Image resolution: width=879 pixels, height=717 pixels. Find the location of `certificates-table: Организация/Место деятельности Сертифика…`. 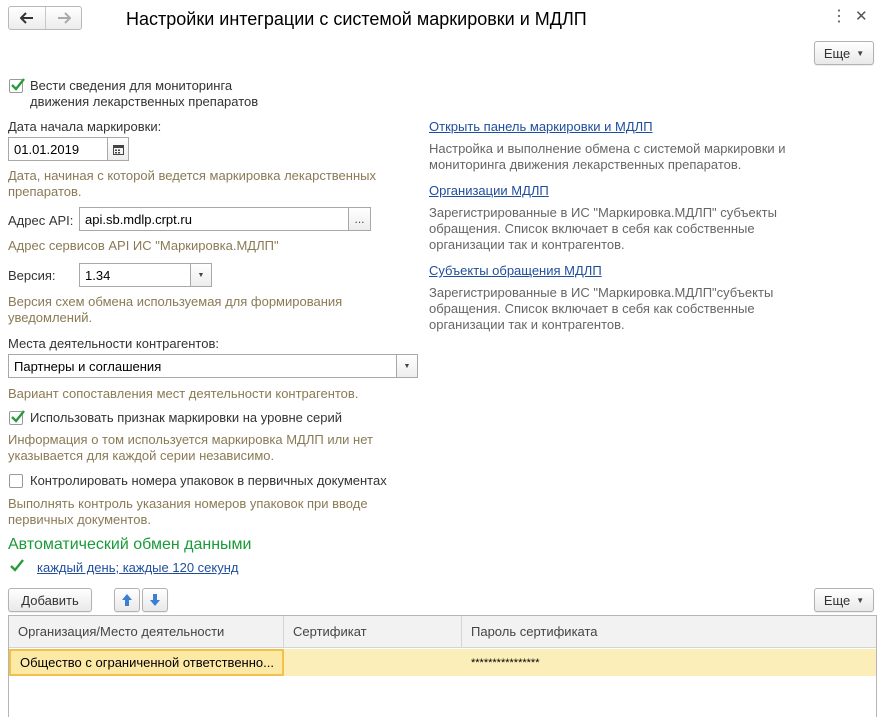

certificates-table: Организация/Место деятельности Сертифика… is located at coordinates (442, 666).